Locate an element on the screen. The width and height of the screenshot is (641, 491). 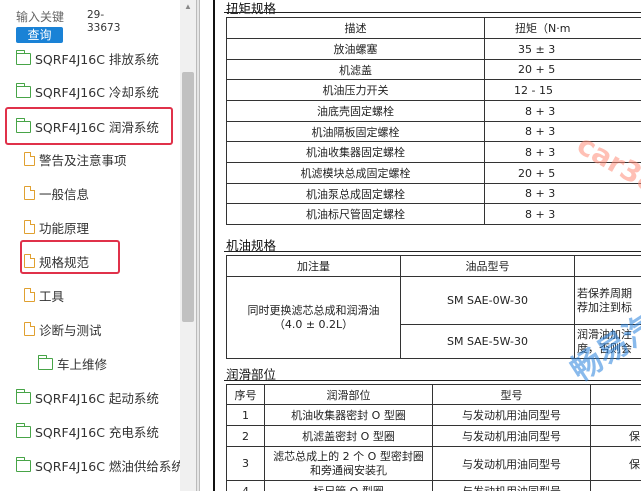
tree-item-onvehicle-service: 车上维修 is located at coordinates (72, 363).